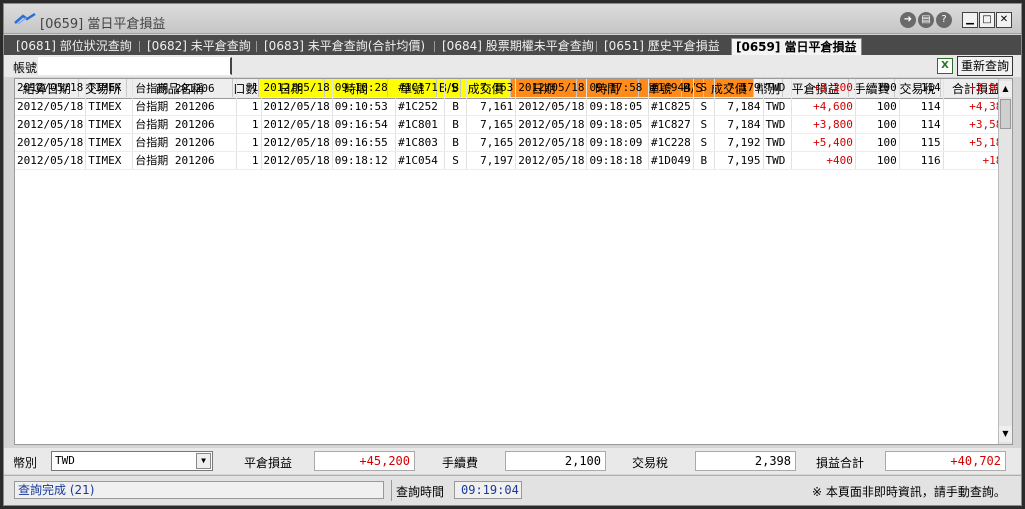 Image resolution: width=1025 pixels, height=509 pixels. I want to click on account-input, so click(135, 66).